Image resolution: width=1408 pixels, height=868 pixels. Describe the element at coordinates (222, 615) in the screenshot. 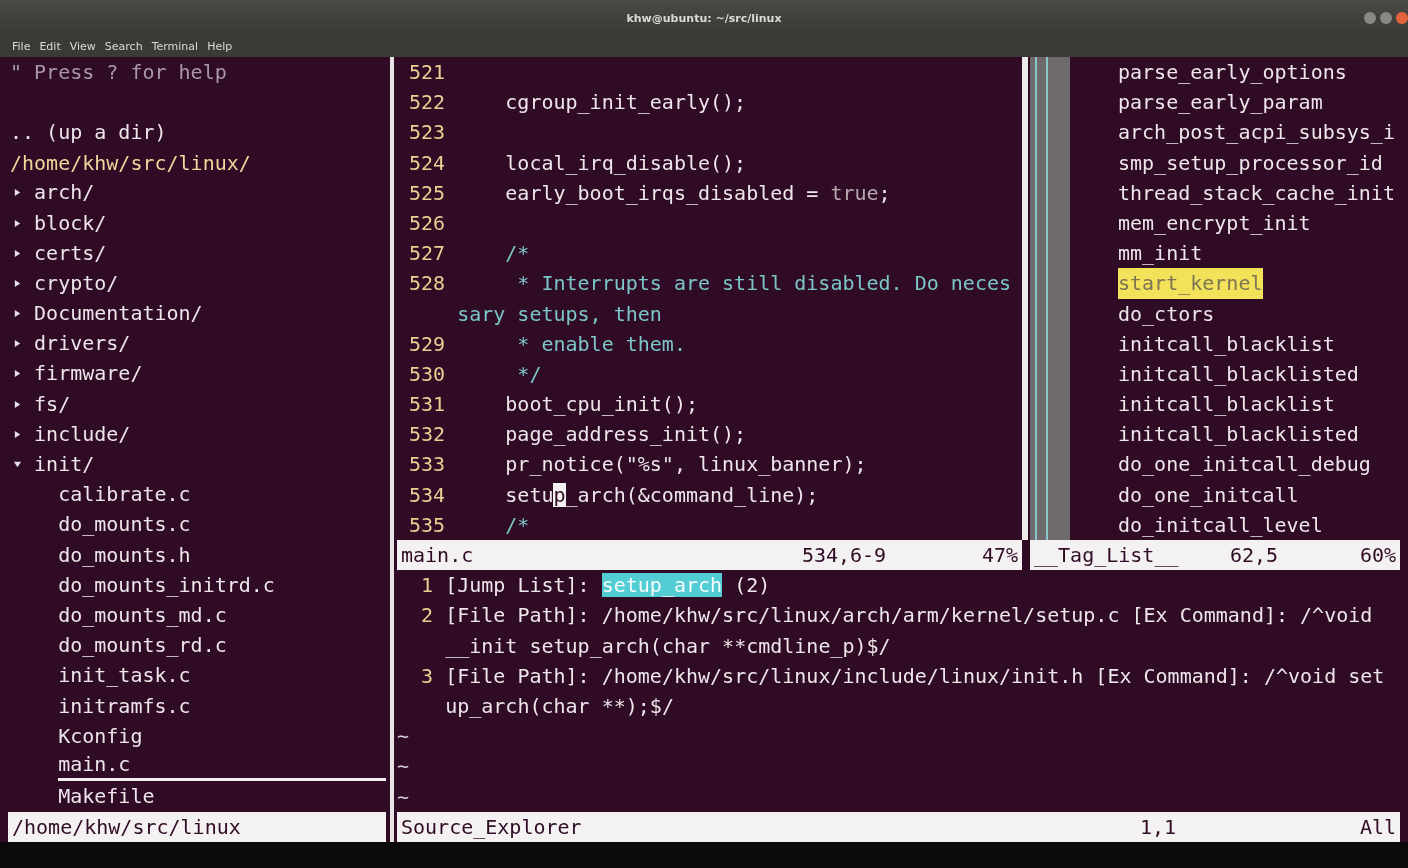

I see `tree-item: do_mounts_md.c` at that location.